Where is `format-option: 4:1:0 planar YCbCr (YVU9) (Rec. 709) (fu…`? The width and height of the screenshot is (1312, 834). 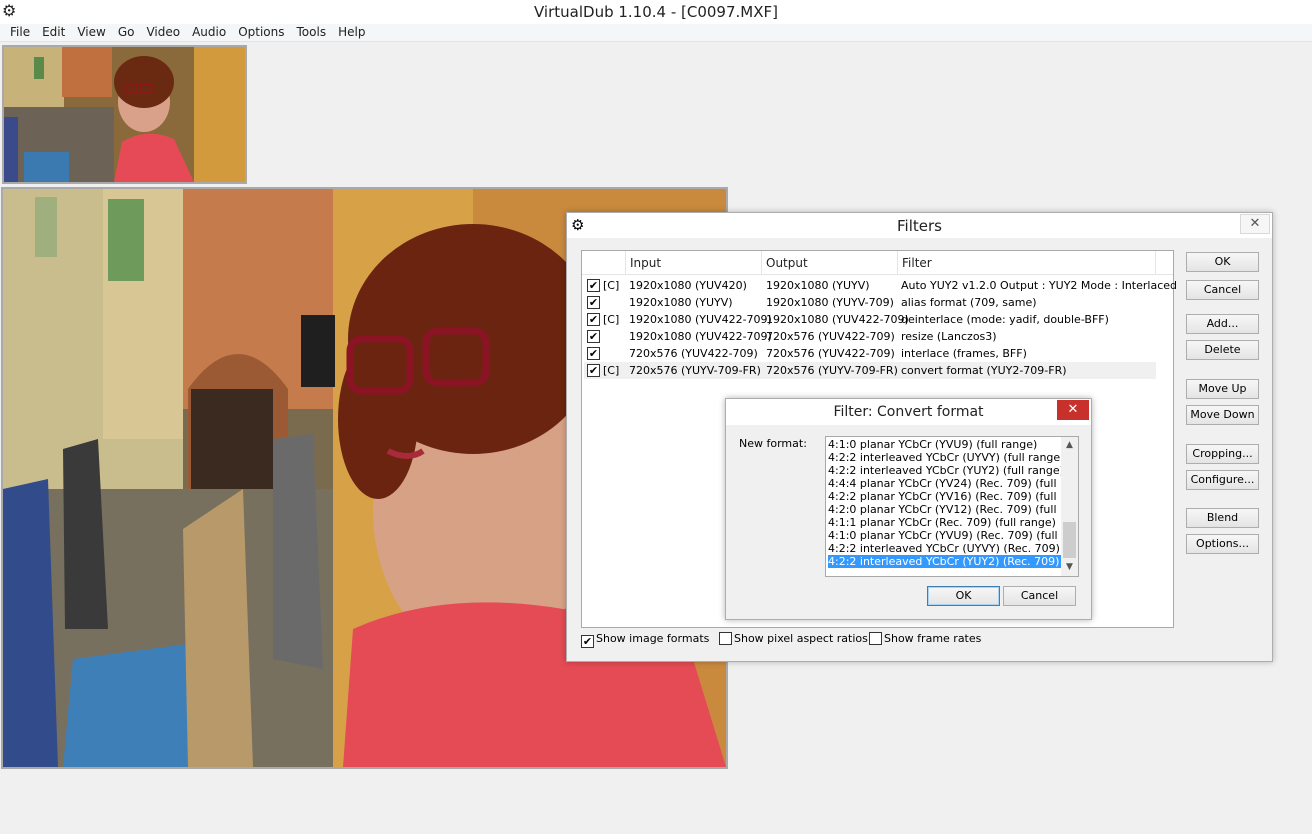
format-option: 4:1:0 planar YCbCr (YVU9) (Rec. 709) (fu… is located at coordinates (944, 535).